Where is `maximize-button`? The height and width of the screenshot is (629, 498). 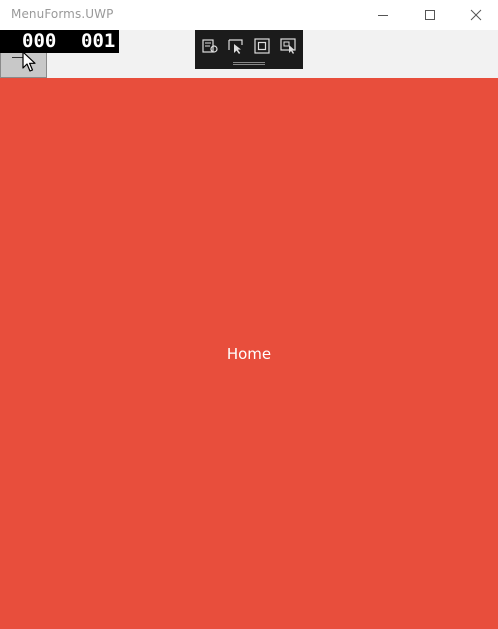
maximize-button is located at coordinates (430, 15).